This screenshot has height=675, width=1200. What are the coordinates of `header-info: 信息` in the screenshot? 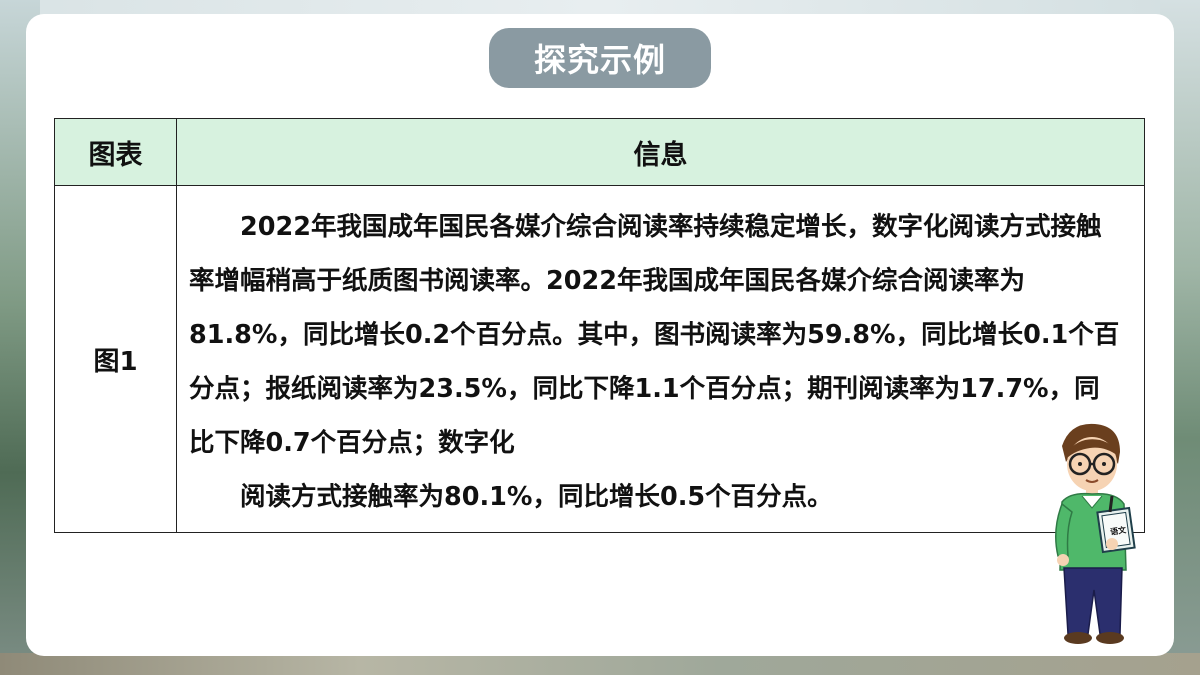 It's located at (660, 152).